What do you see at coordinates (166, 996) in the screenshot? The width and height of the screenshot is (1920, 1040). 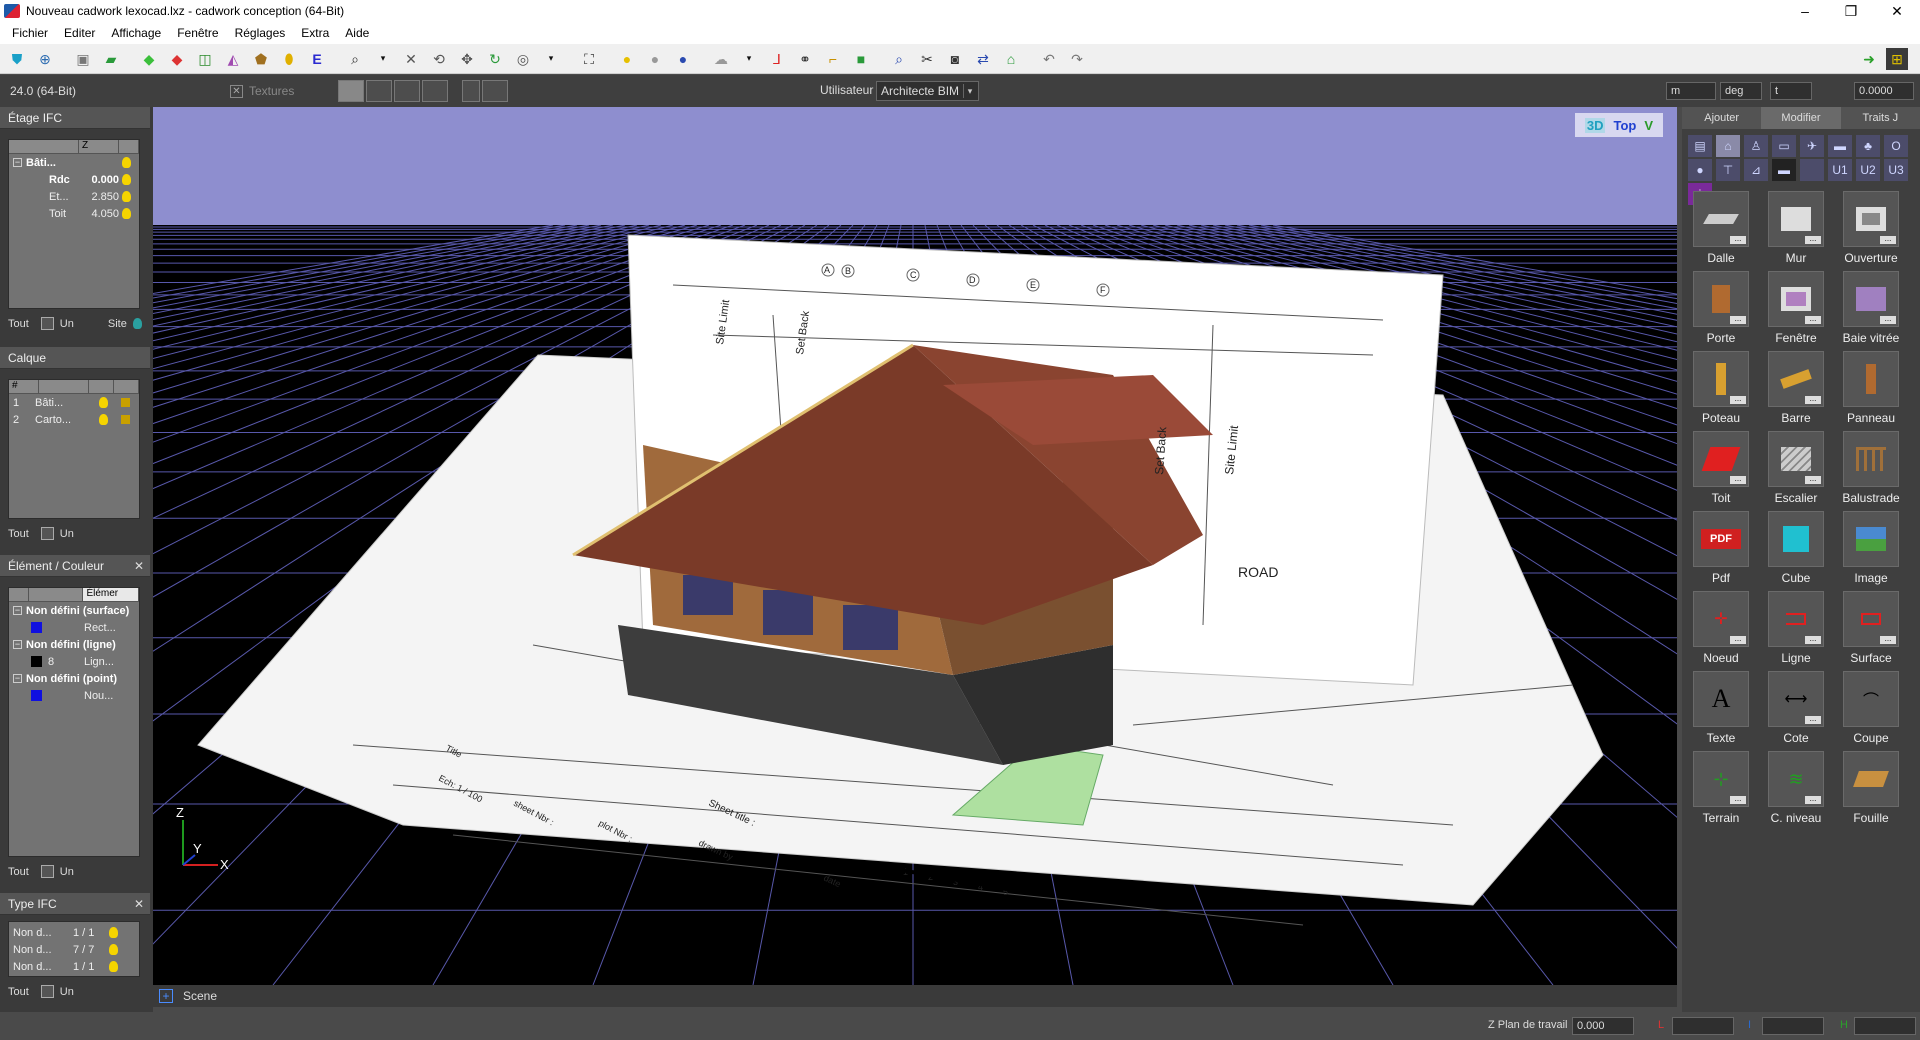 I see `add-scene-icon: +` at bounding box center [166, 996].